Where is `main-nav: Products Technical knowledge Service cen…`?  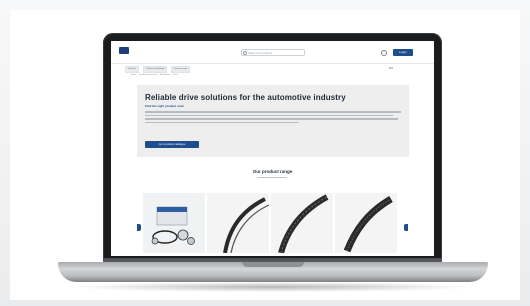 main-nav: Products Technical knowledge Service cen… is located at coordinates (158, 69).